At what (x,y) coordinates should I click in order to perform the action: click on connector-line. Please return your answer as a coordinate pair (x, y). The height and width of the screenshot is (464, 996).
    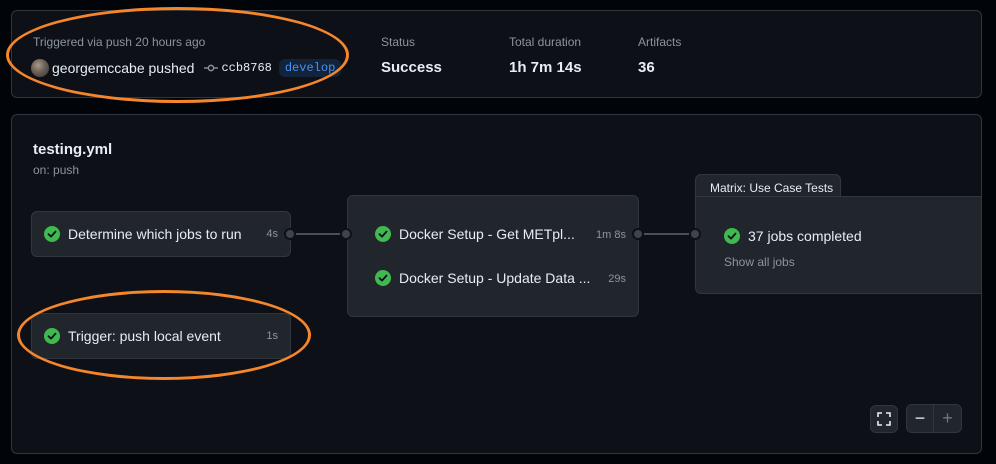
    Looking at the image, I should click on (667, 234).